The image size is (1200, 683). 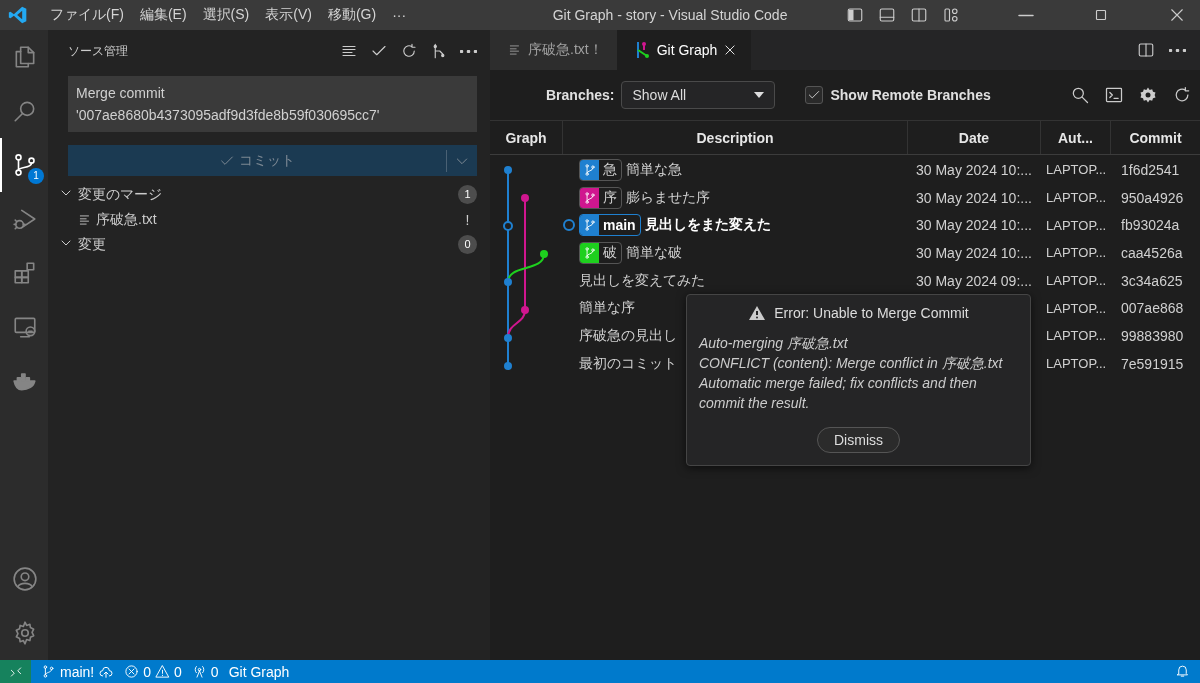 What do you see at coordinates (1146, 50) in the screenshot?
I see `split-editor-icon` at bounding box center [1146, 50].